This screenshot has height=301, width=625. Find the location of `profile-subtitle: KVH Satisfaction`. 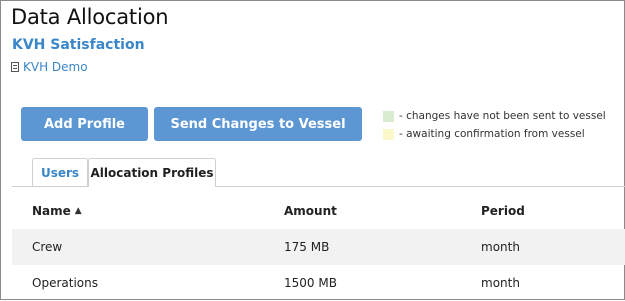

profile-subtitle: KVH Satisfaction is located at coordinates (78, 45).